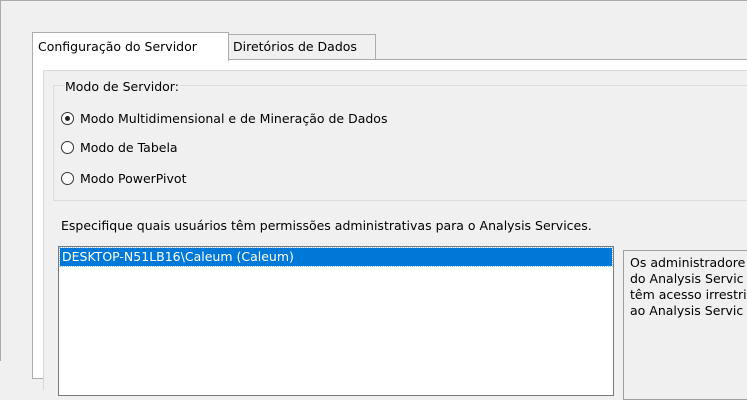 The width and height of the screenshot is (747, 400). I want to click on radio-powerpivot-mode: Modo PowerPivot, so click(123, 178).